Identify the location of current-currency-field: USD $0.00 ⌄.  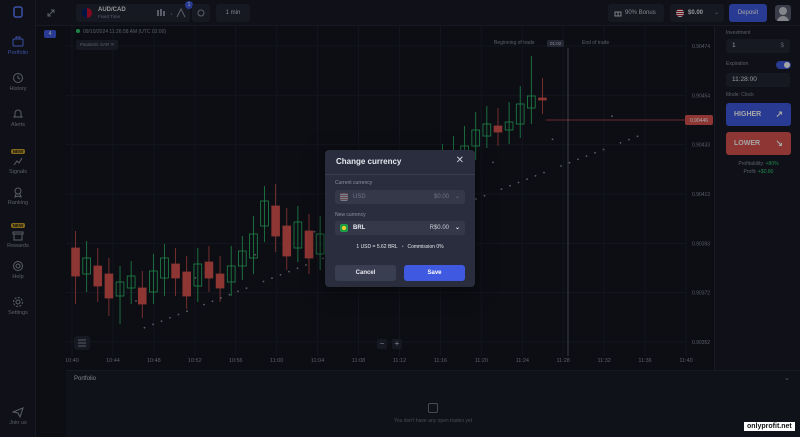
(400, 197).